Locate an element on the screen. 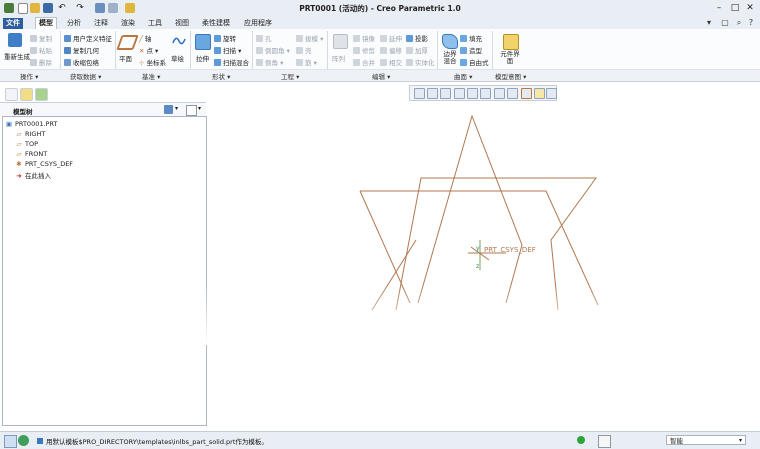 The width and height of the screenshot is (760, 449). tree-item-part: ▣ PRT0001.PRT is located at coordinates (31, 124).